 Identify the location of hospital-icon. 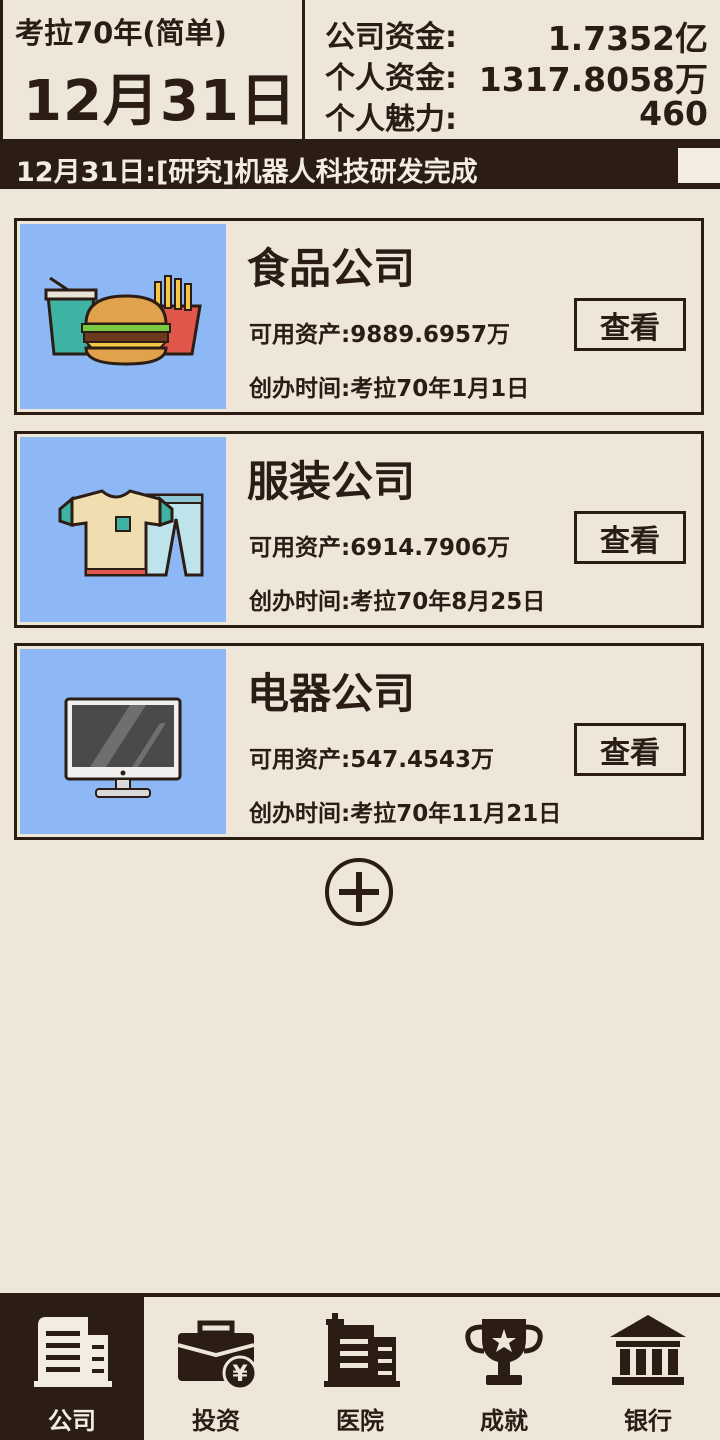
(362, 1350).